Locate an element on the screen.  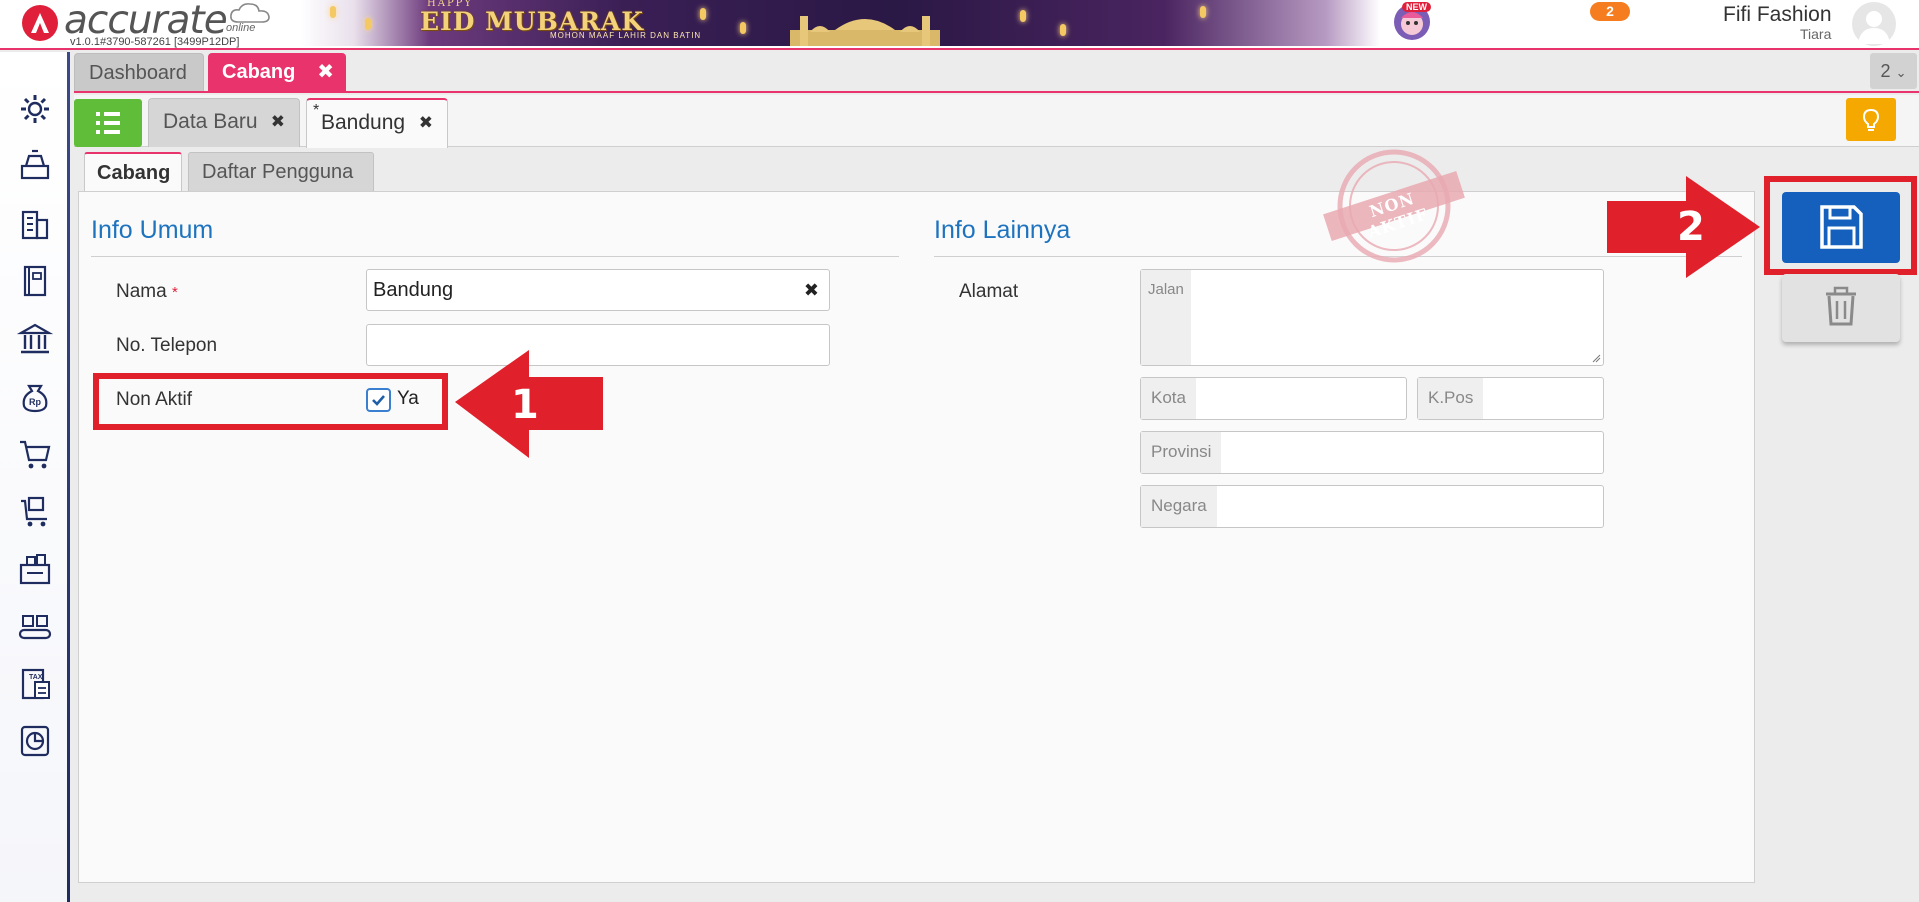
user-avatar-icon is located at coordinates (1874, 27).